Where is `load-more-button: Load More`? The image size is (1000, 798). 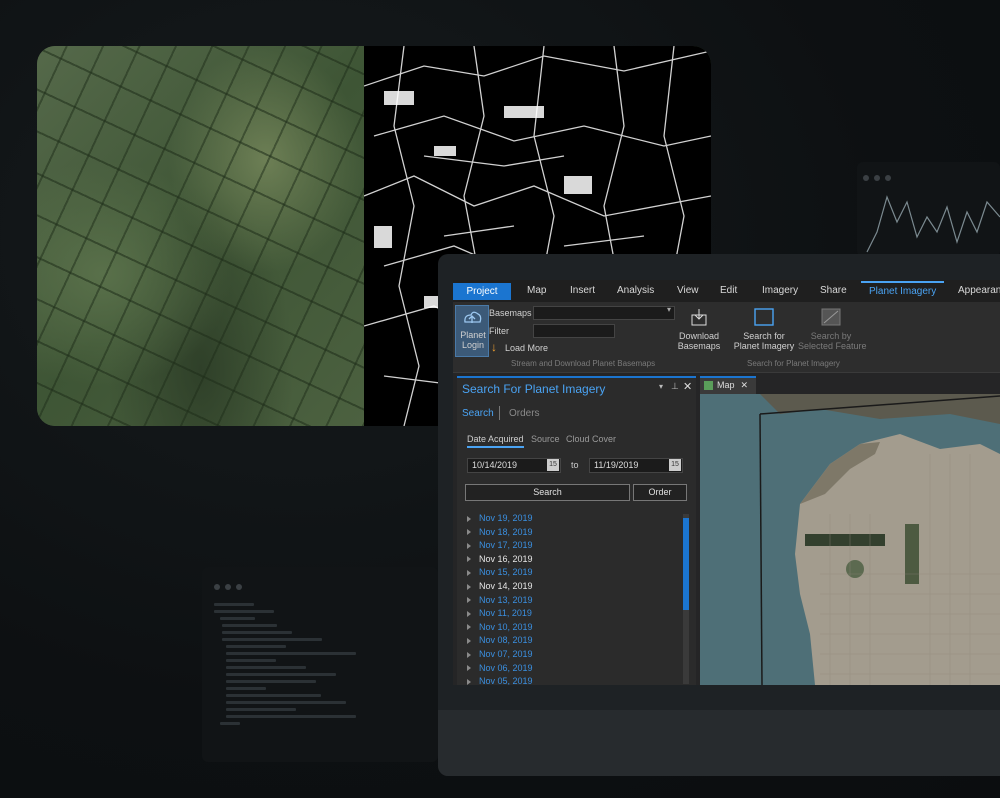
load-more-button: Load More is located at coordinates (526, 348).